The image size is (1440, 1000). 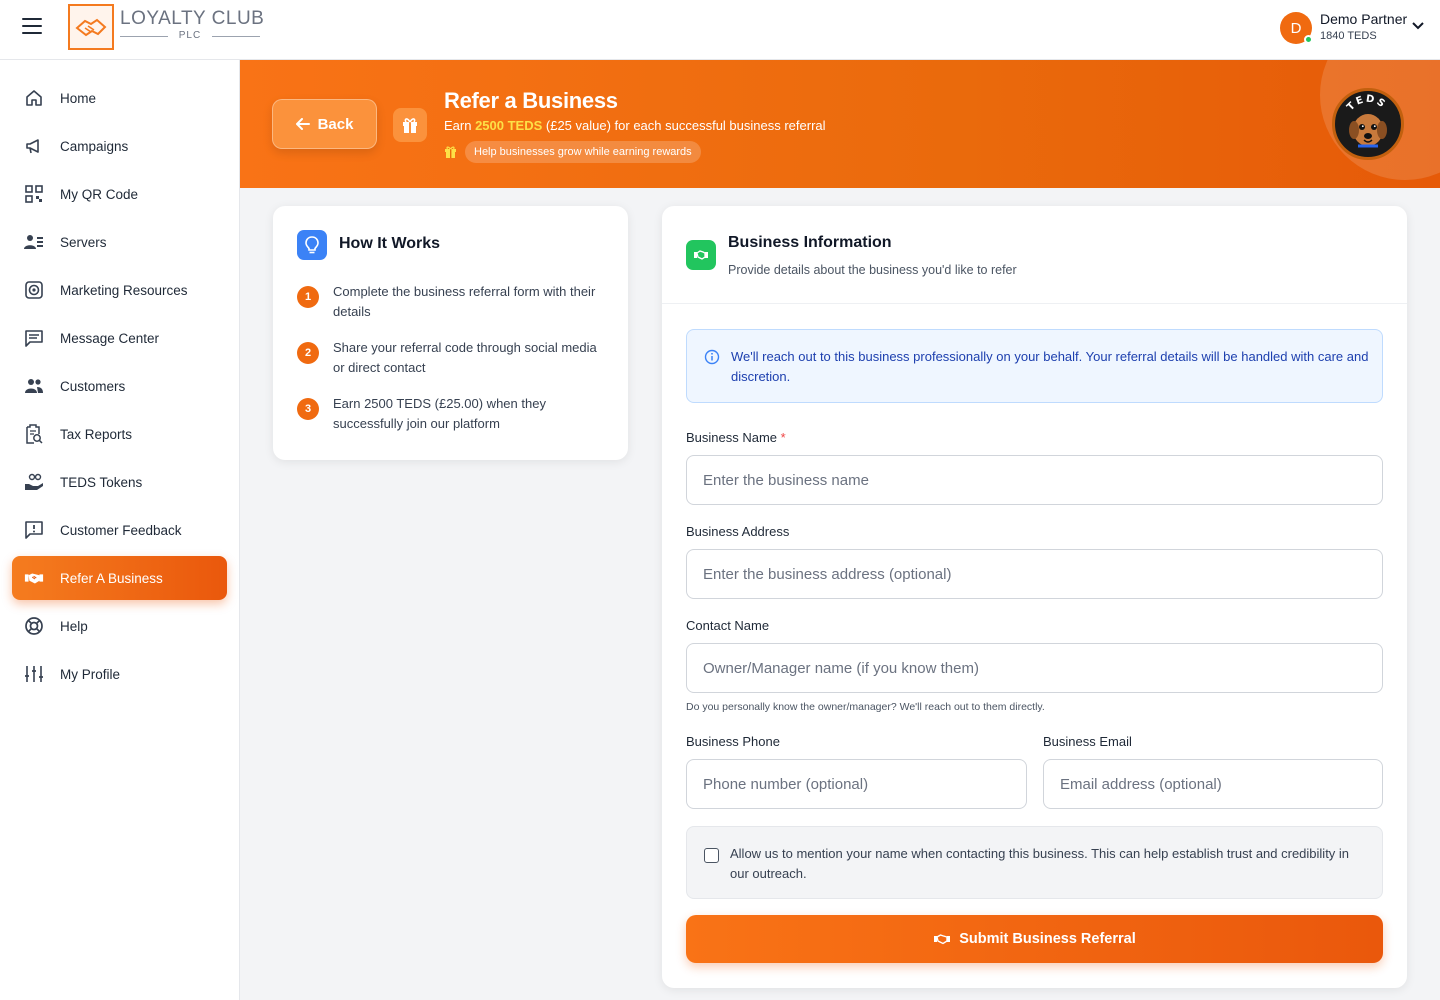 What do you see at coordinates (308, 353) in the screenshot?
I see `step-number: 2` at bounding box center [308, 353].